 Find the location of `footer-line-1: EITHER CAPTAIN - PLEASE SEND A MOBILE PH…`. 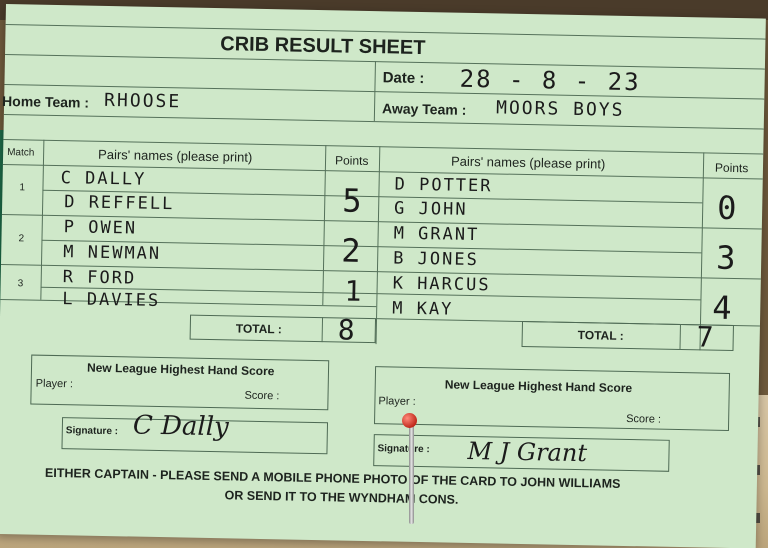

footer-line-1: EITHER CAPTAIN - PLEASE SEND A MOBILE PH… is located at coordinates (332, 478).